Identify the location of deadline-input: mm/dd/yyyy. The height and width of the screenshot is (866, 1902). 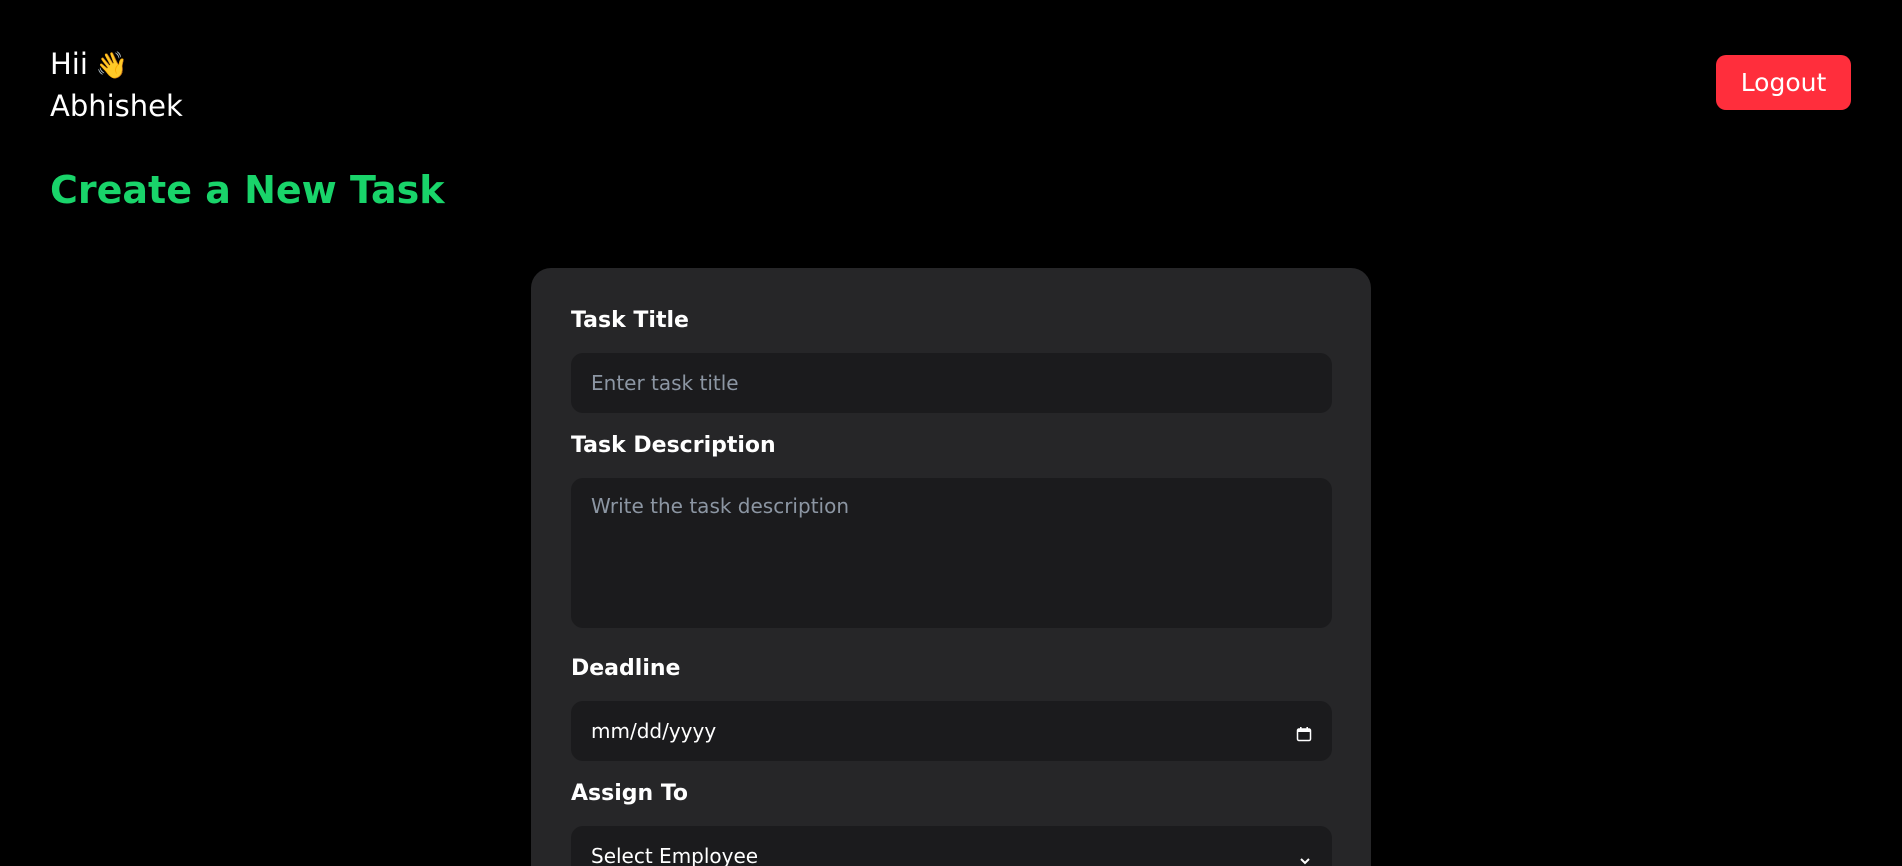
(951, 731).